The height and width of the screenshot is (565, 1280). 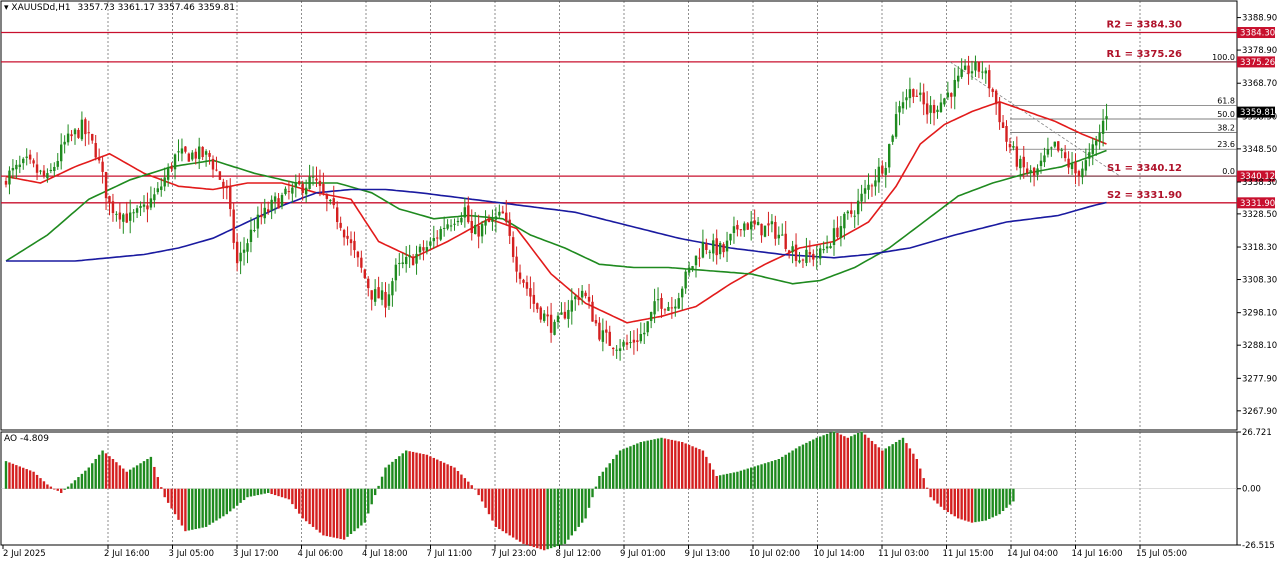 What do you see at coordinates (643, 554) in the screenshot?
I see `x-tick-label: 9 Jul 01:00` at bounding box center [643, 554].